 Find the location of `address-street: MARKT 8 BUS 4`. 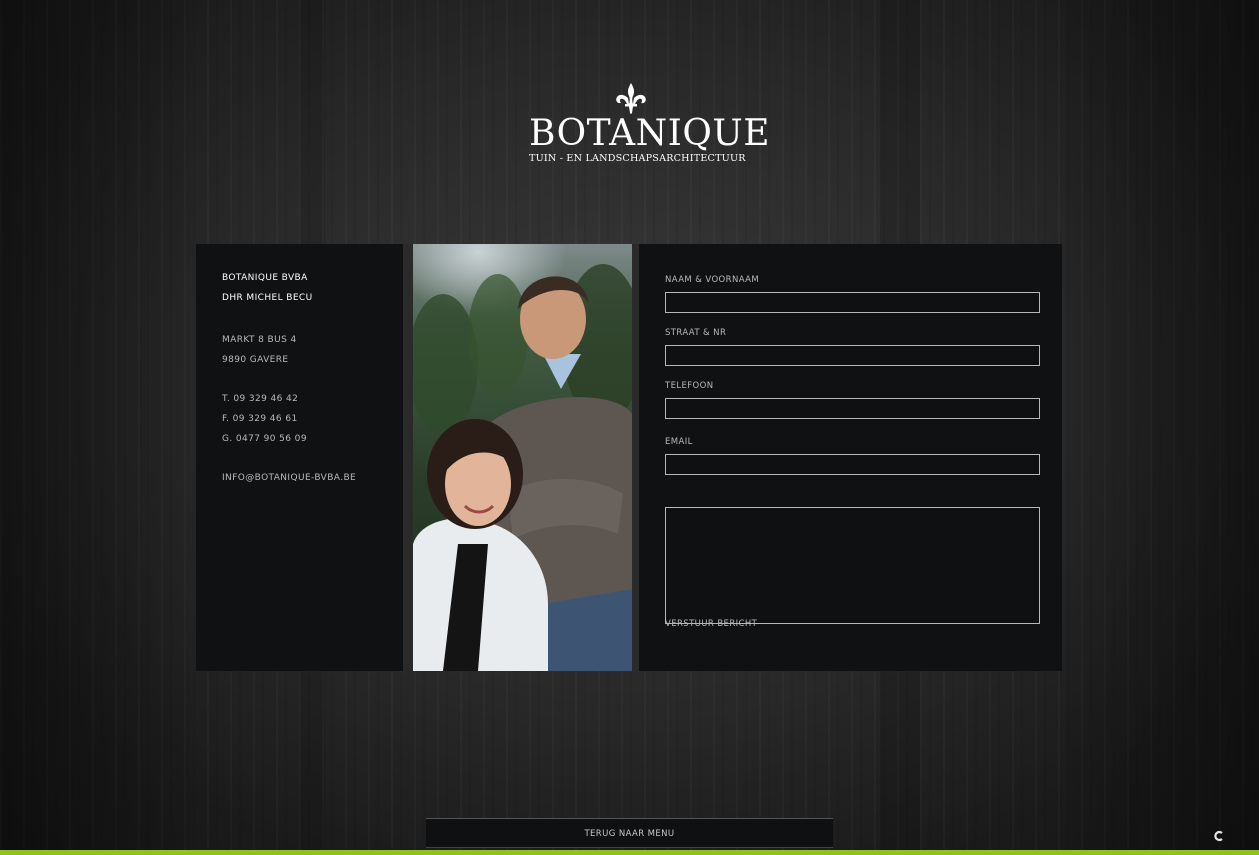

address-street: MARKT 8 BUS 4 is located at coordinates (259, 340).